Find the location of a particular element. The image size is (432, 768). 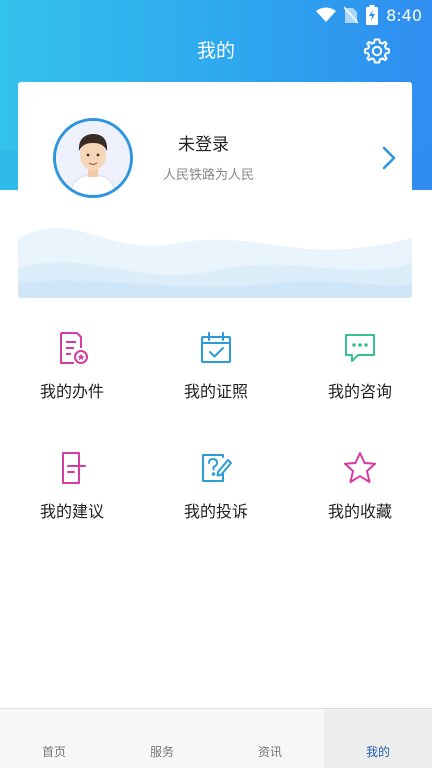

settings-button is located at coordinates (377, 51).